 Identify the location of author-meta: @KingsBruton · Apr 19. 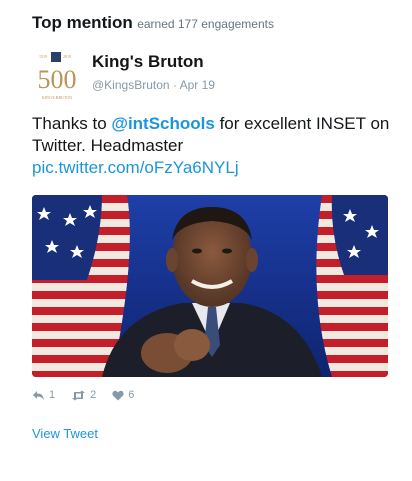
(153, 85).